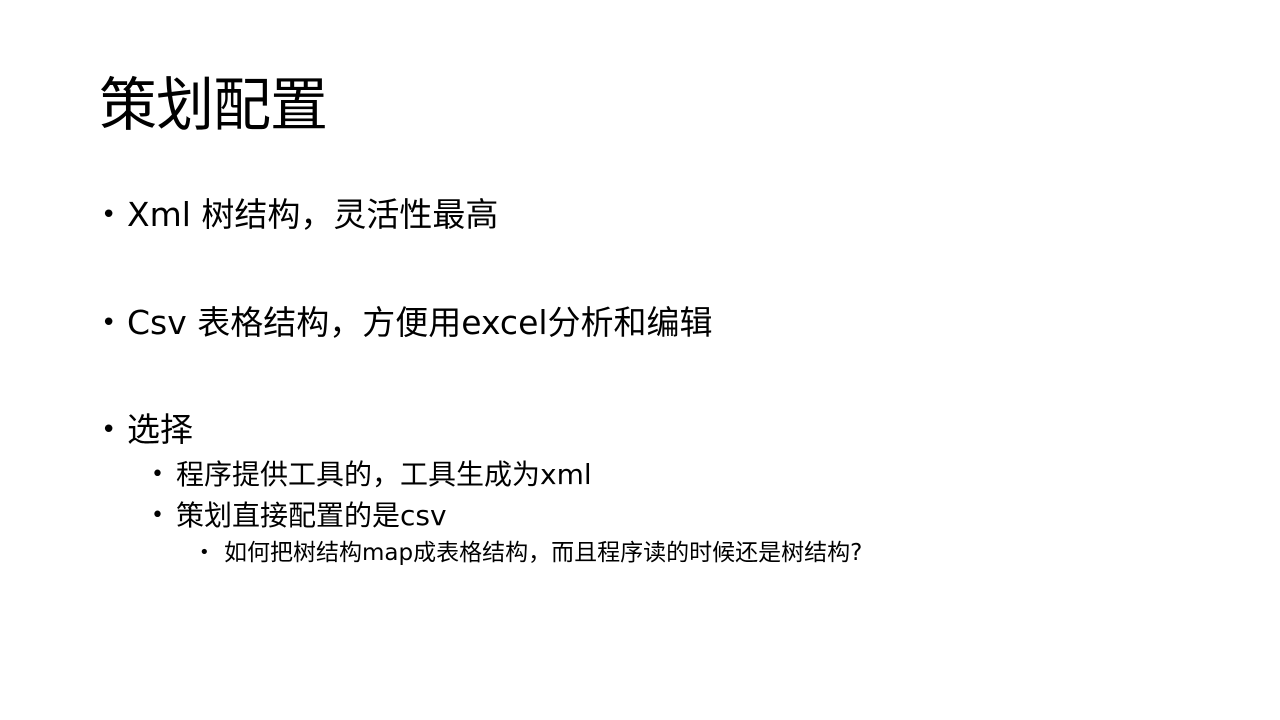  I want to click on sub-bullet-item: • 策划直接配置的是csv, so click(299, 516).